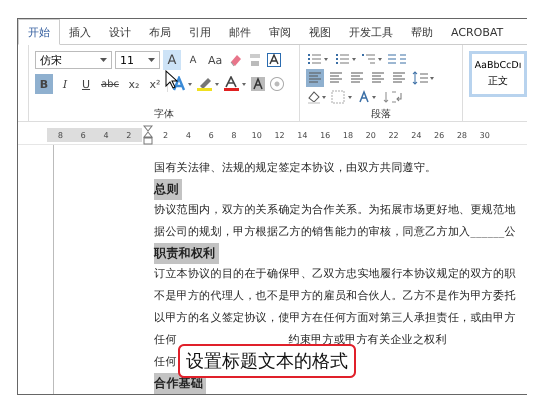  I want to click on indent-marker-icon, so click(148, 135).